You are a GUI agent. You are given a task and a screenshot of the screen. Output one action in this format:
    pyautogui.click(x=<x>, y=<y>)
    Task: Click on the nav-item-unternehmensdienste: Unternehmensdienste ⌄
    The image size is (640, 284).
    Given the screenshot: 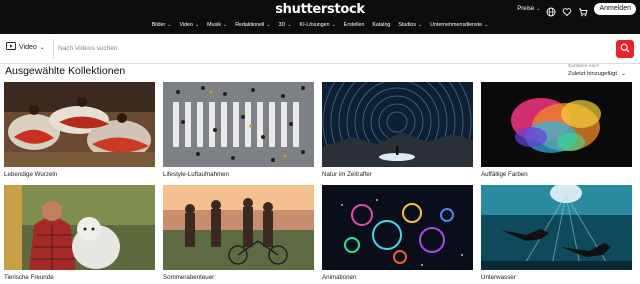 What is the action you would take?
    pyautogui.click(x=459, y=25)
    